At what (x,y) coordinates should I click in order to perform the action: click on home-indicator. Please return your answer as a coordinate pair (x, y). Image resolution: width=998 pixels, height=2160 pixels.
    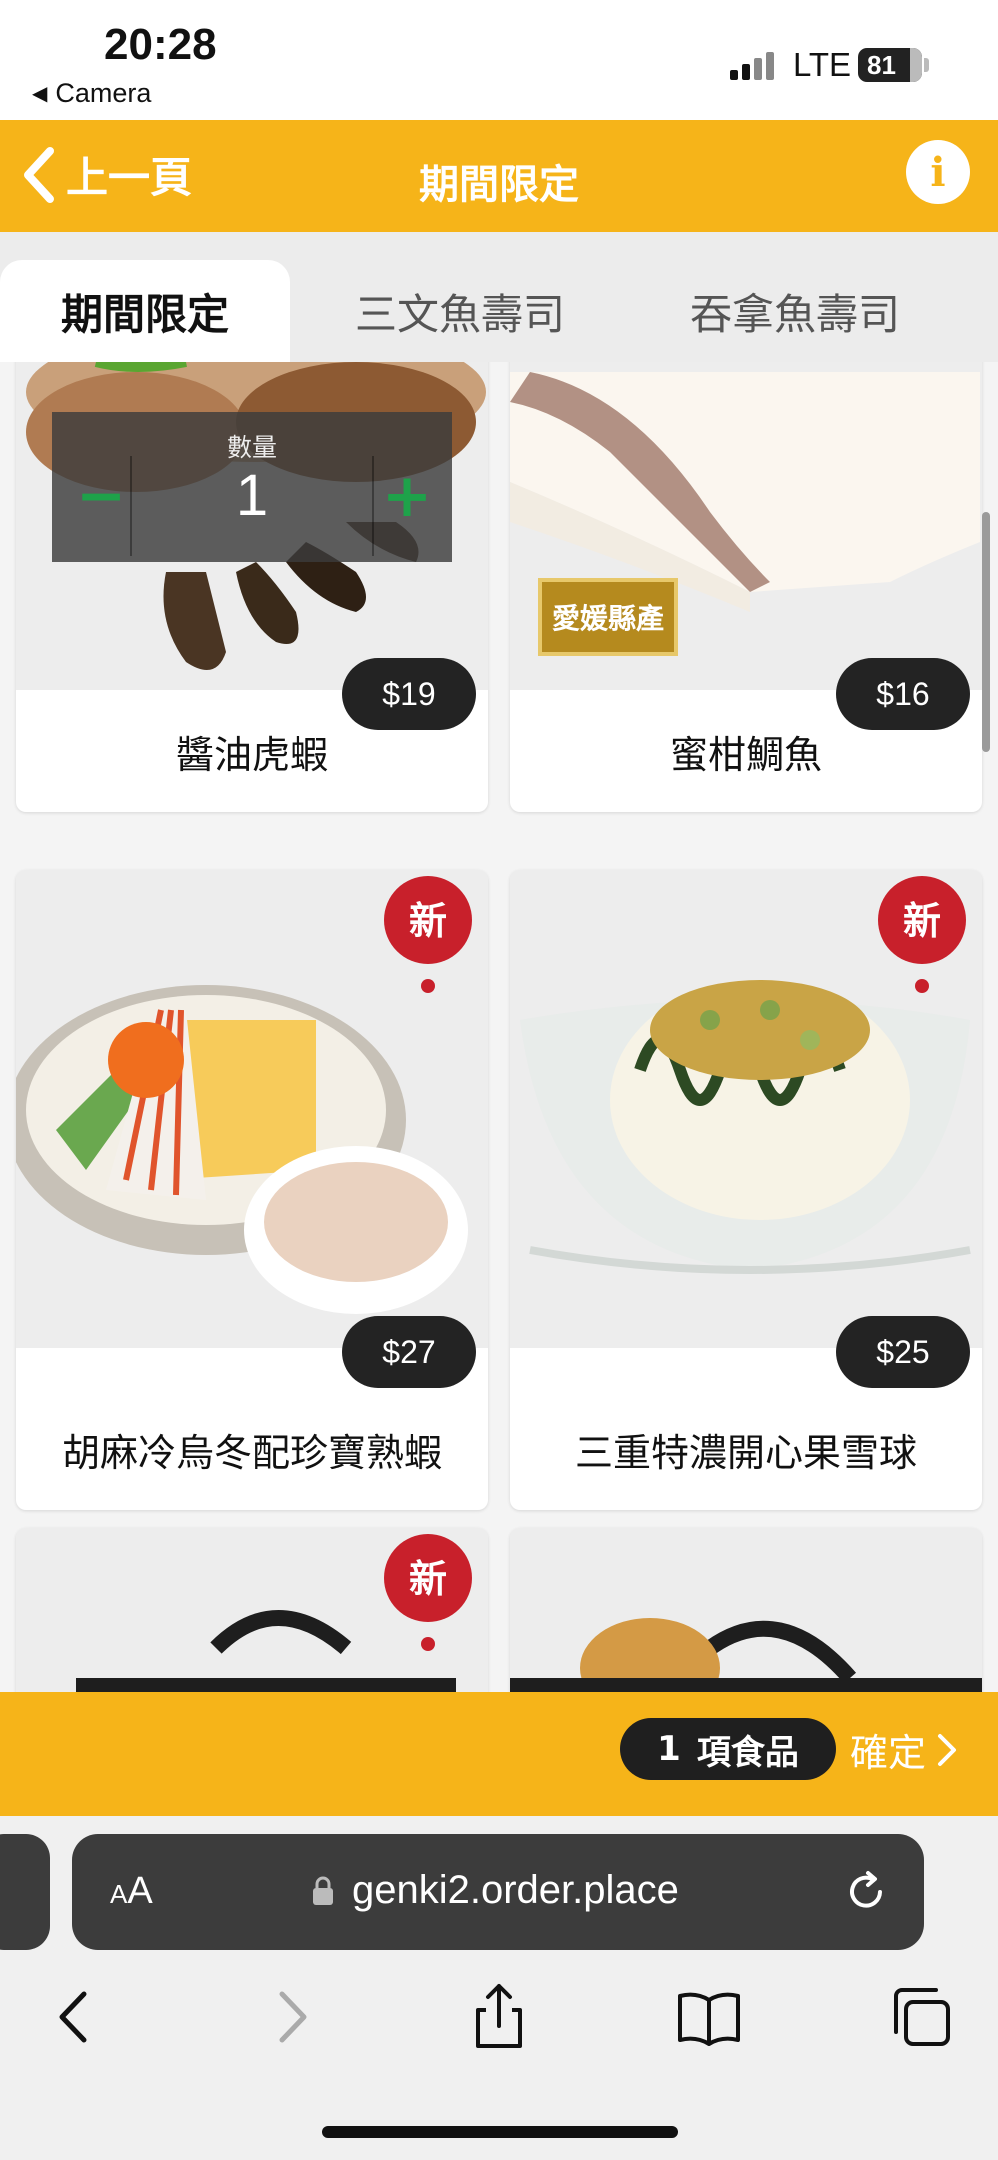
    Looking at the image, I should click on (500, 2132).